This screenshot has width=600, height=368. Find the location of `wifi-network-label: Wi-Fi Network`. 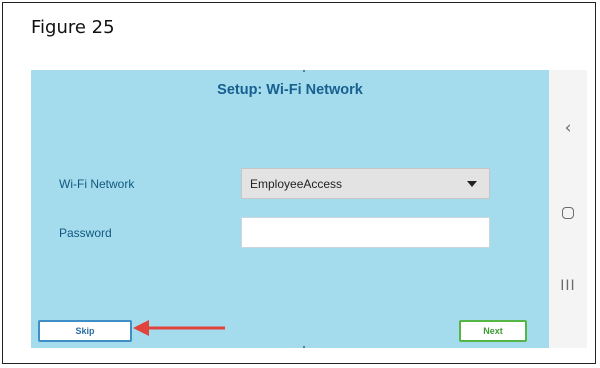

wifi-network-label: Wi-Fi Network is located at coordinates (97, 184).